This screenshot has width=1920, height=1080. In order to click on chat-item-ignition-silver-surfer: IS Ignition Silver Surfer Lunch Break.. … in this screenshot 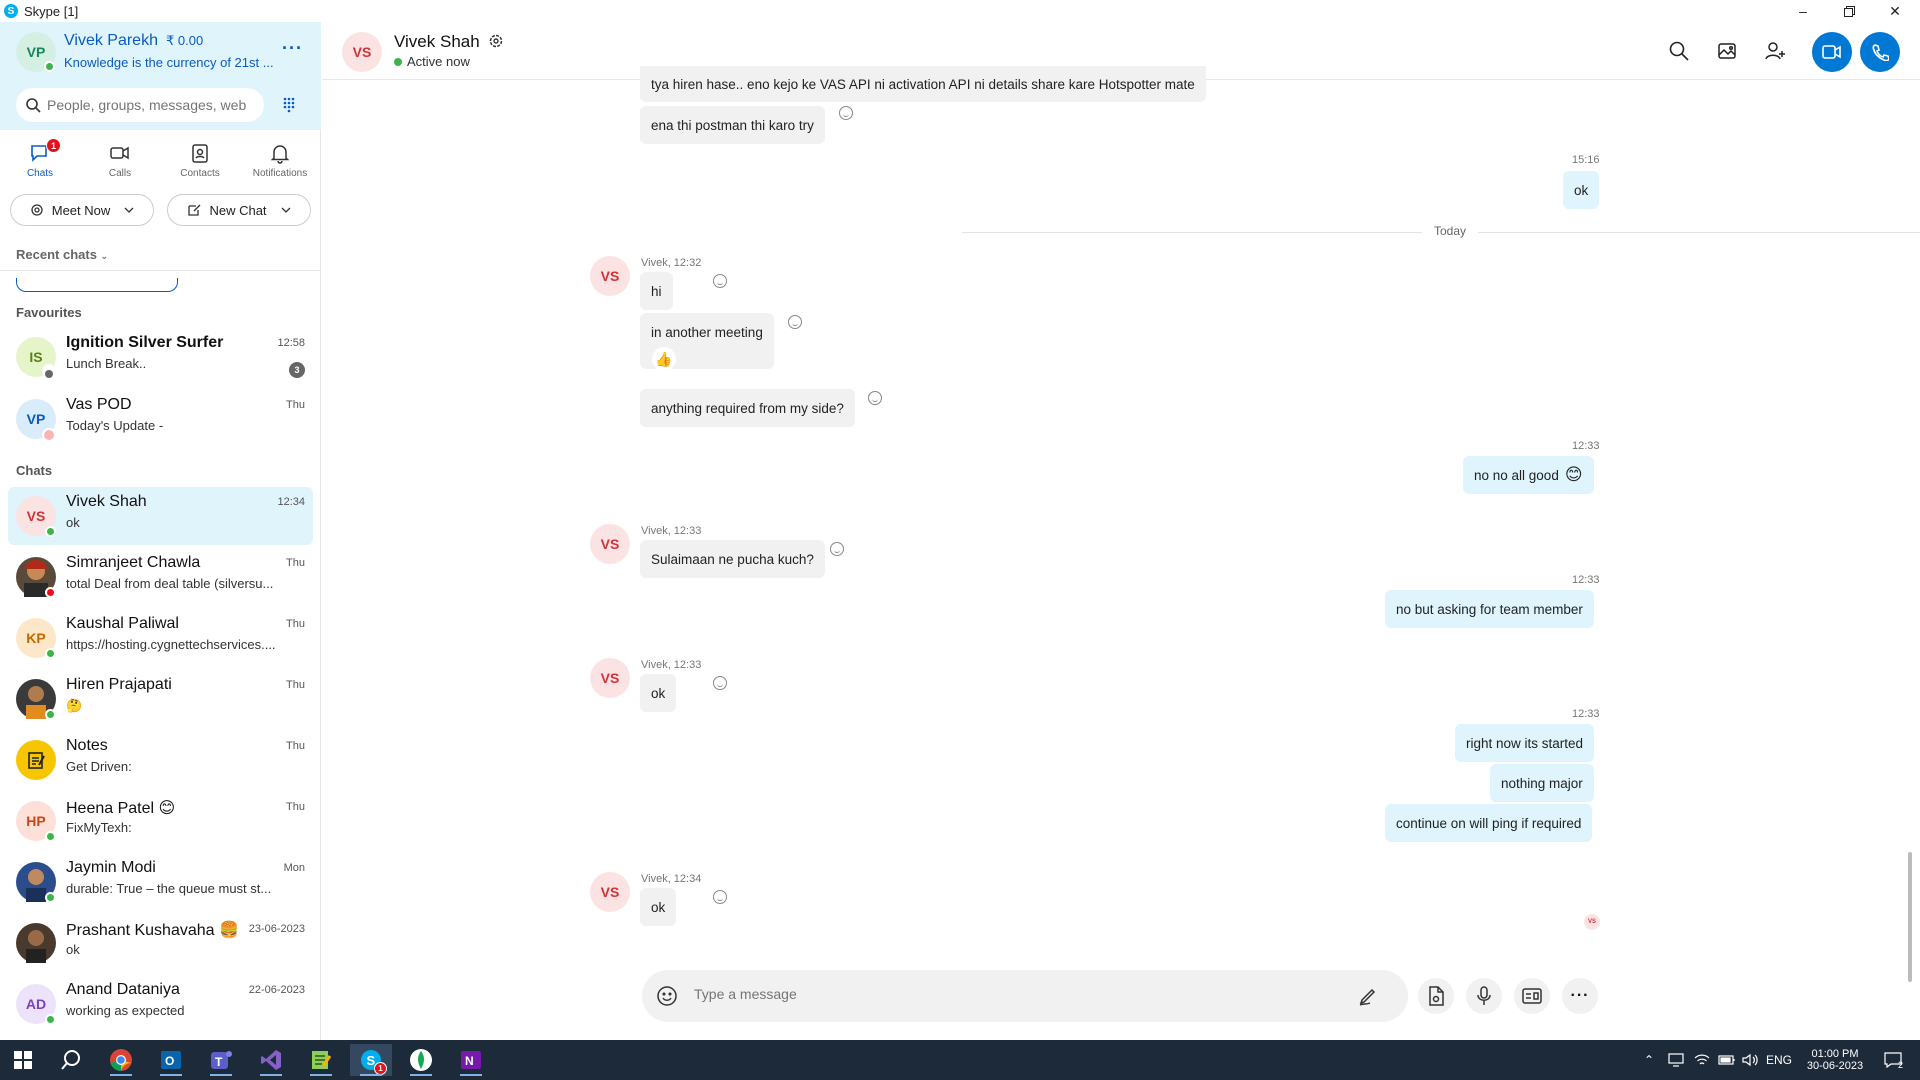, I will do `click(160, 357)`.